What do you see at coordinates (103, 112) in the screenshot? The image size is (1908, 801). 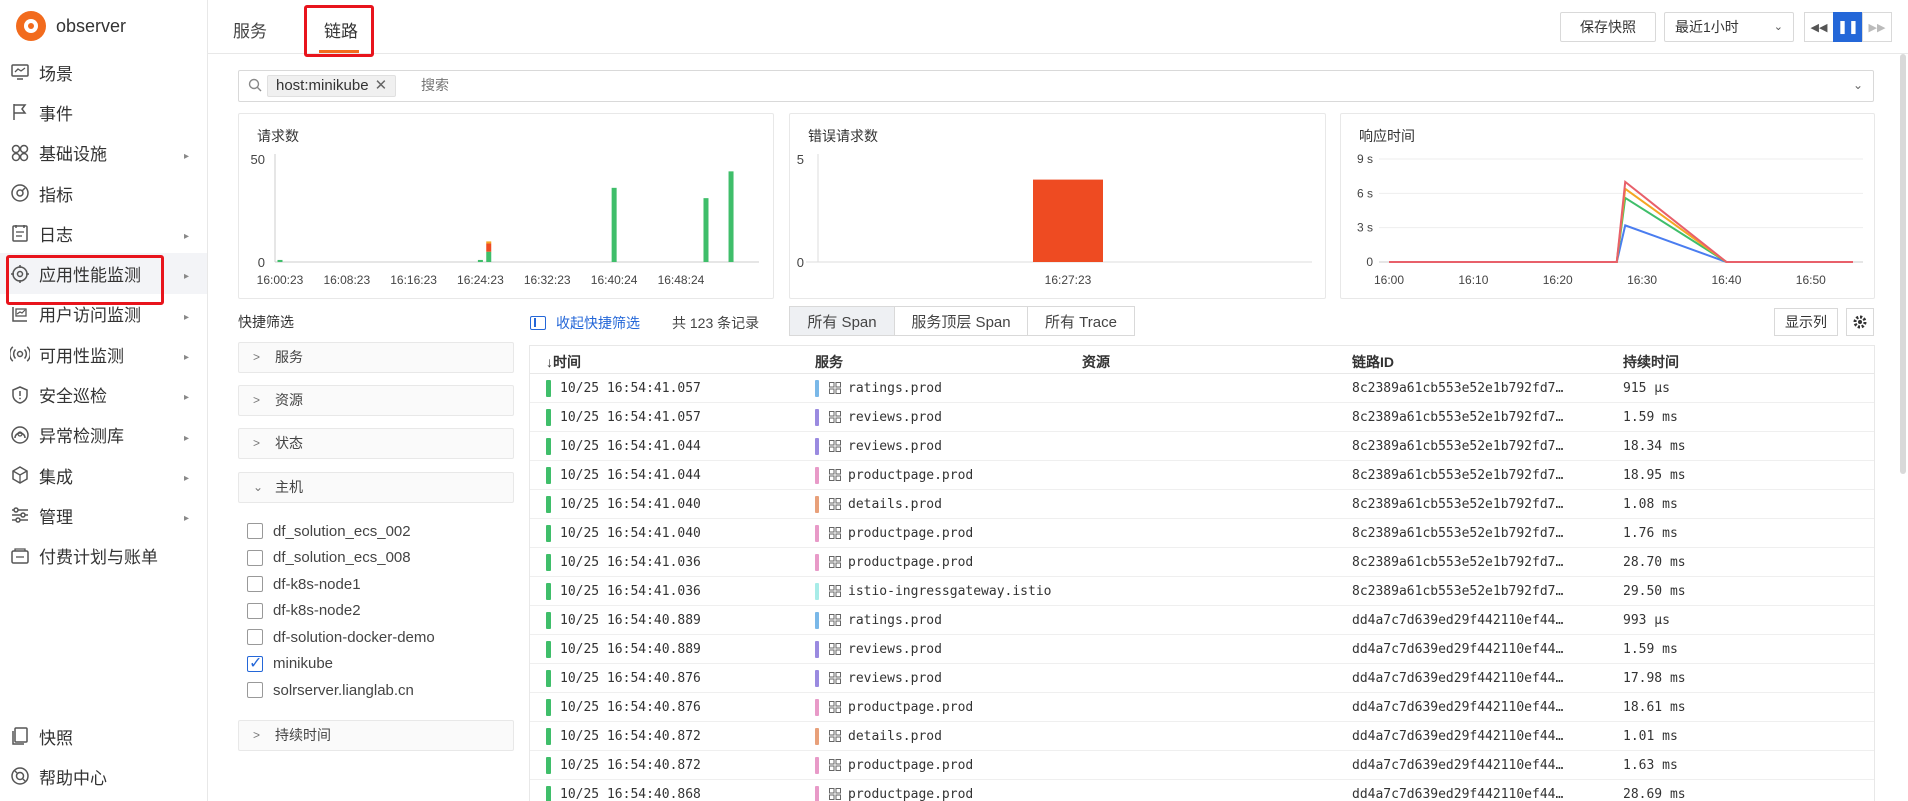 I see `sidebar-item-1: 事件` at bounding box center [103, 112].